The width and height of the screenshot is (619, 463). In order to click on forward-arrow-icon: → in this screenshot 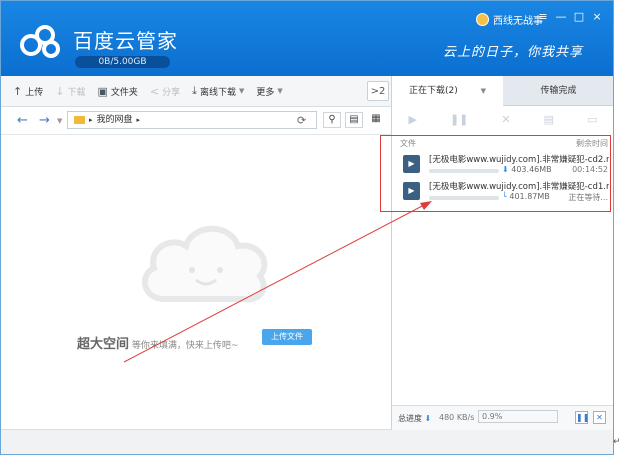, I will do `click(44, 120)`.